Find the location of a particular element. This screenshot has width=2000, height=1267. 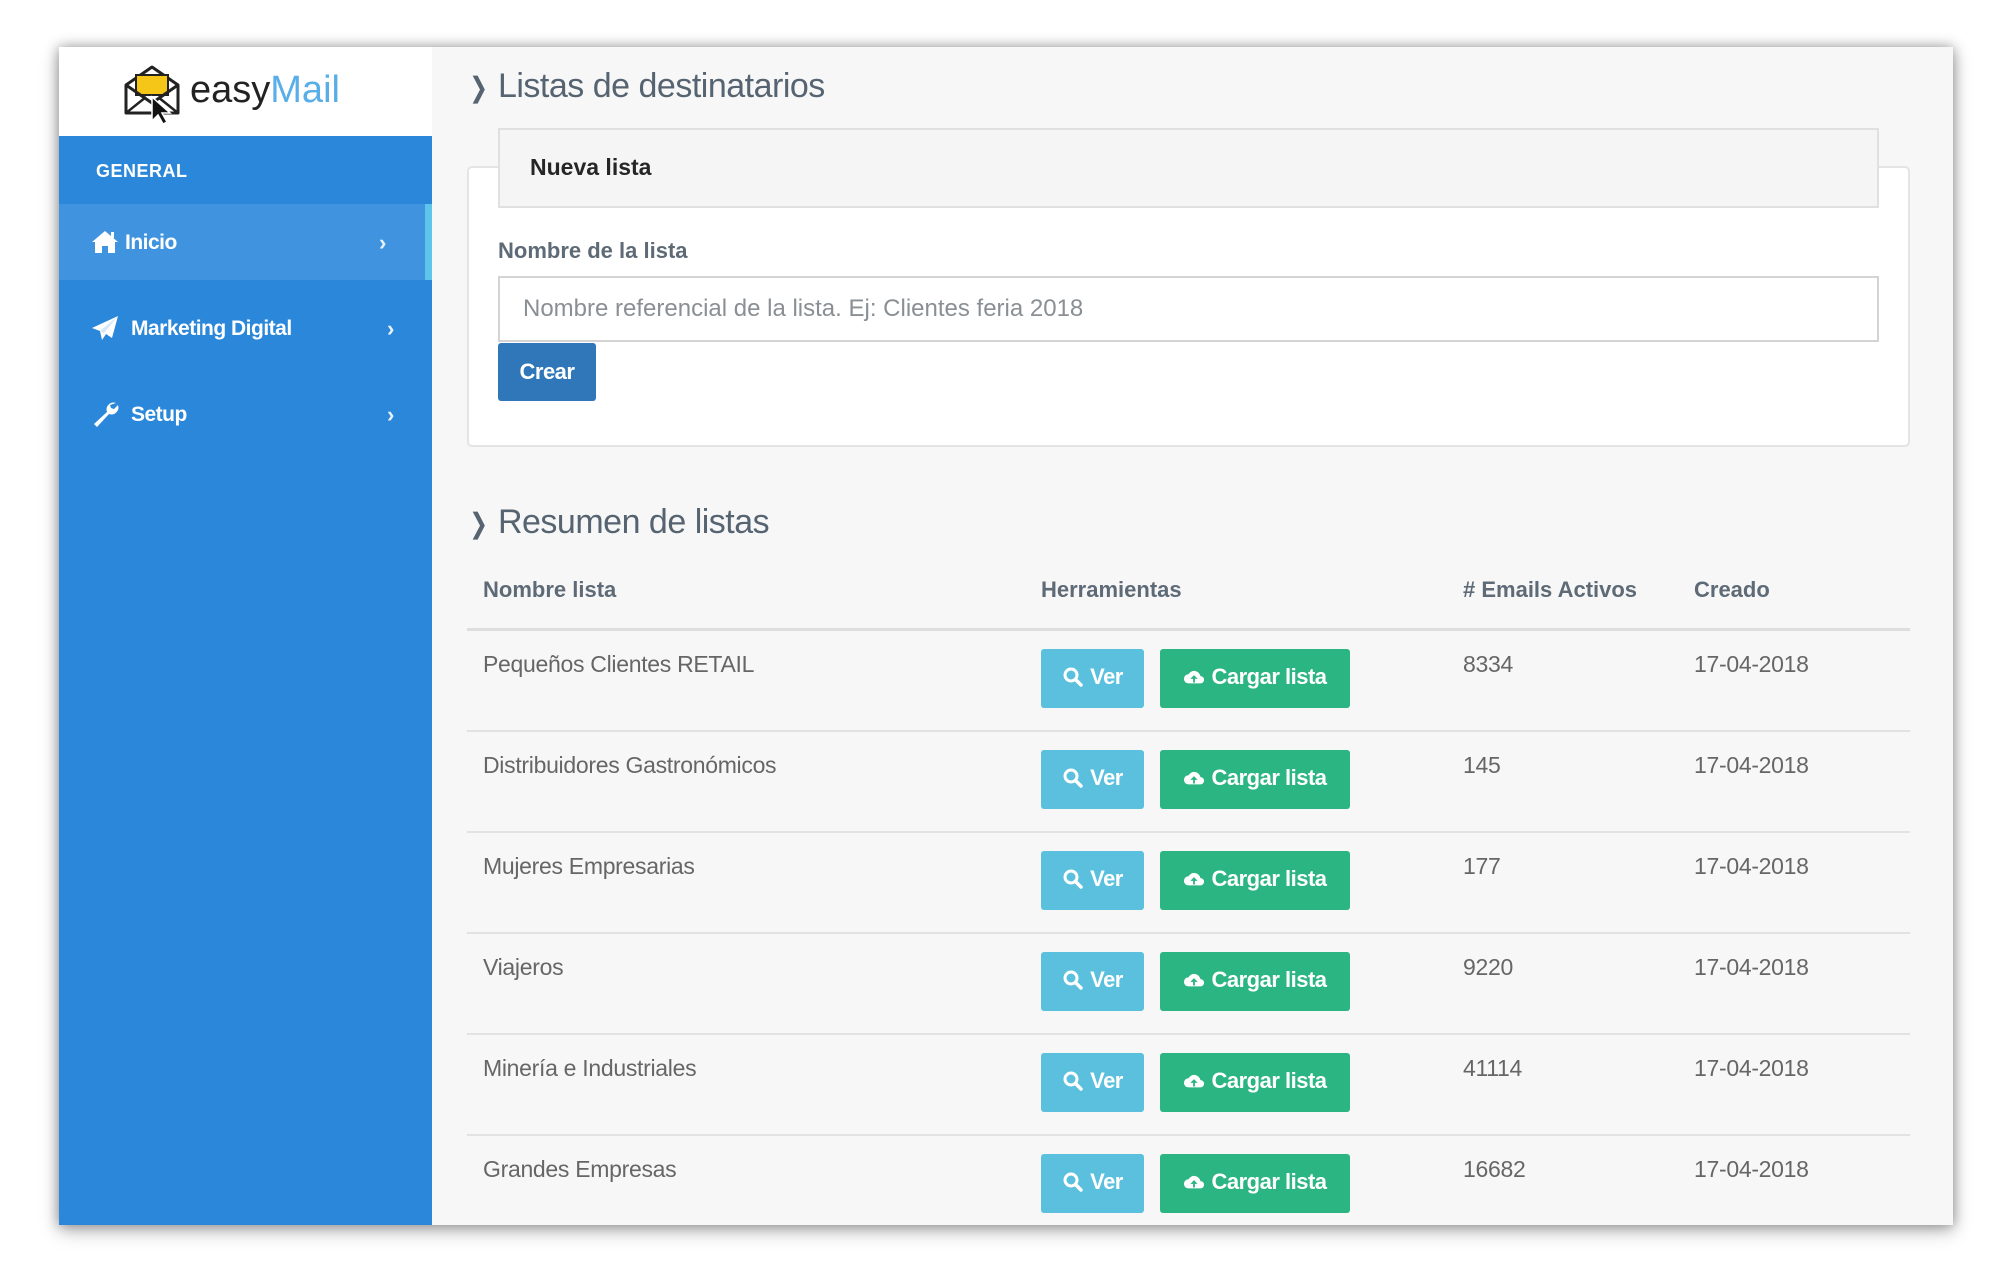

emails-count-cell: 9220 is located at coordinates (1488, 967).